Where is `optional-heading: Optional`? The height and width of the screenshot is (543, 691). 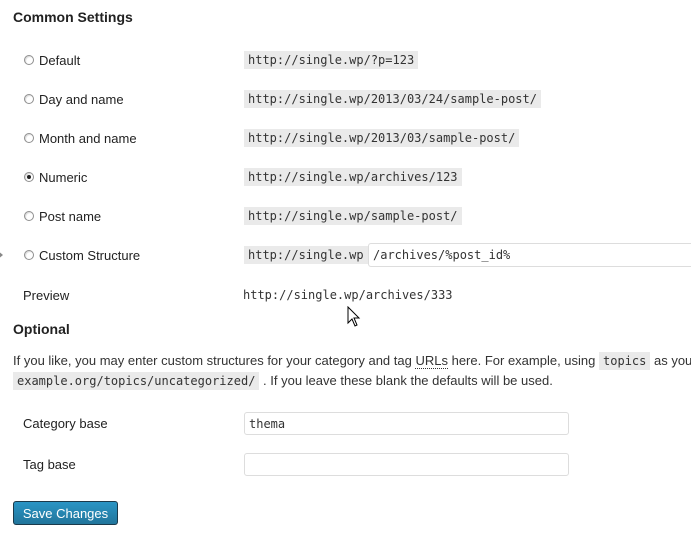
optional-heading: Optional is located at coordinates (41, 329).